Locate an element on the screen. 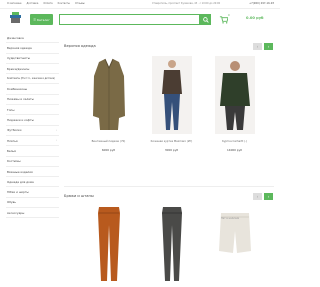  sidebar-item-pajamas: Пижамы и халаты is located at coordinates (32, 100).